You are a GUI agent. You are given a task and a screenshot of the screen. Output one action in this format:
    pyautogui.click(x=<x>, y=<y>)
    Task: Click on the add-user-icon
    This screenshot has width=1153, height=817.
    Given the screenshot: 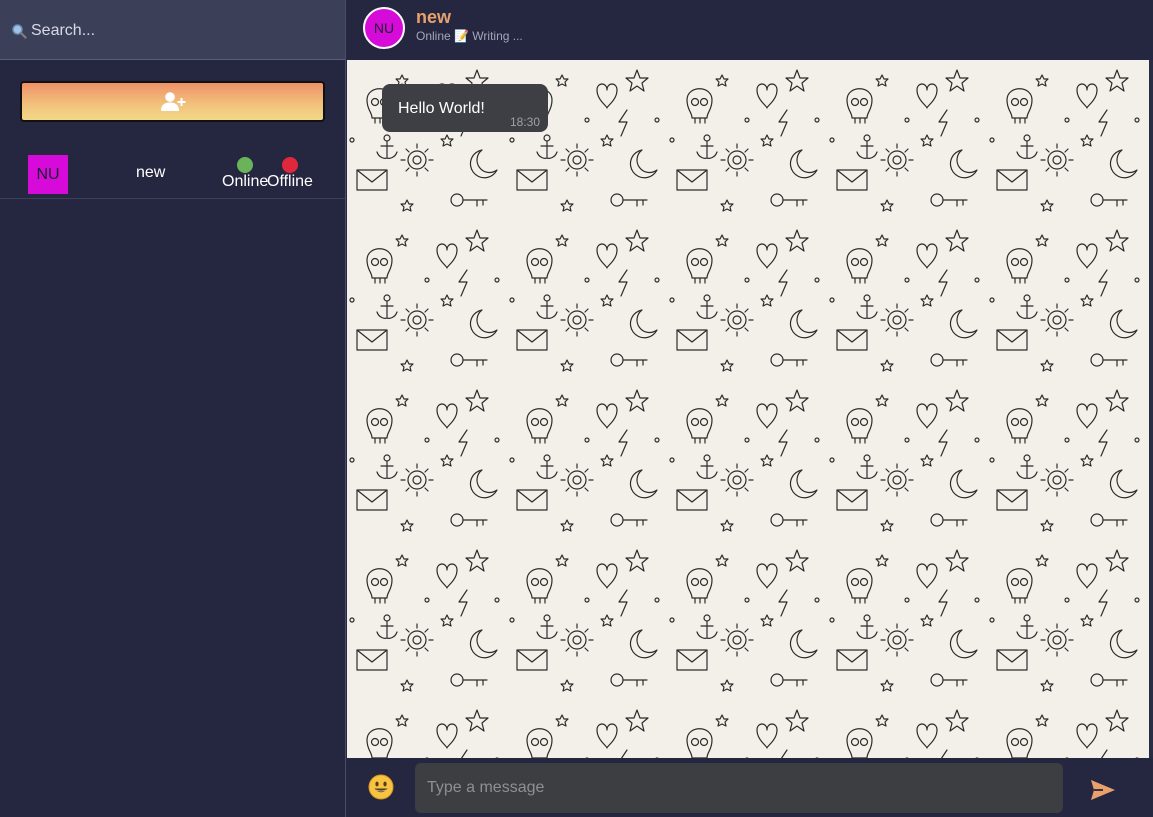 What is the action you would take?
    pyautogui.click(x=173, y=101)
    